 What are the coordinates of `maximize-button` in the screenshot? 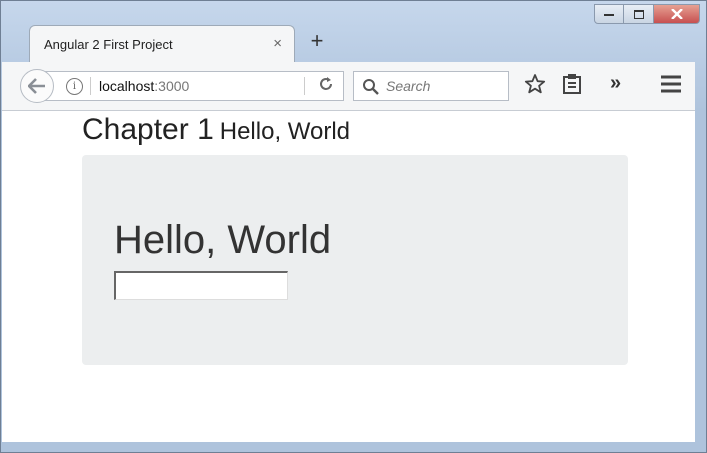 It's located at (639, 14).